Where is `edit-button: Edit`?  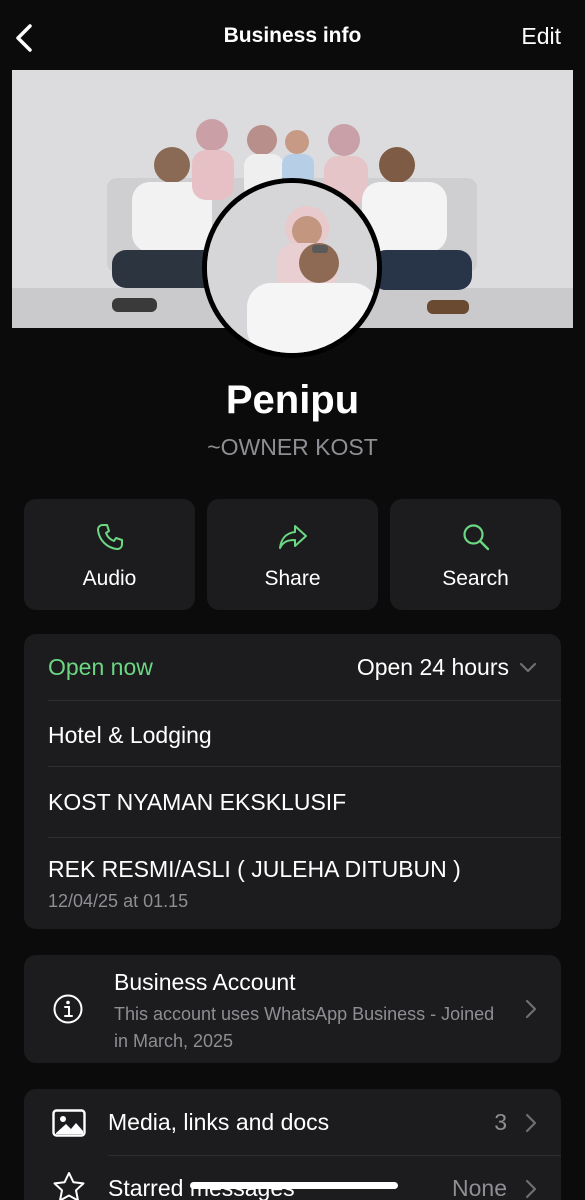
edit-button: Edit is located at coordinates (541, 36).